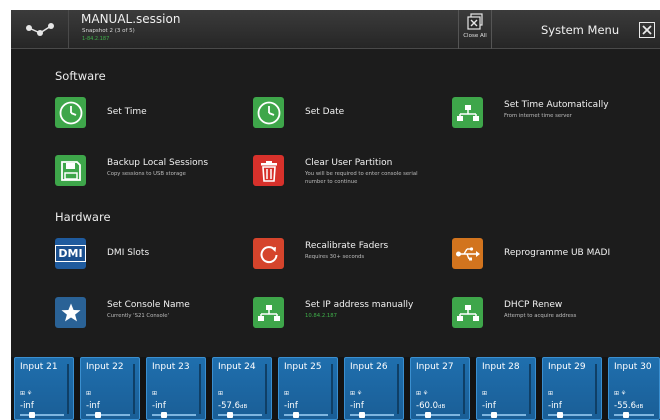  What do you see at coordinates (556, 105) in the screenshot?
I see `set-time-automatically-label: Set Time Automatically` at bounding box center [556, 105].